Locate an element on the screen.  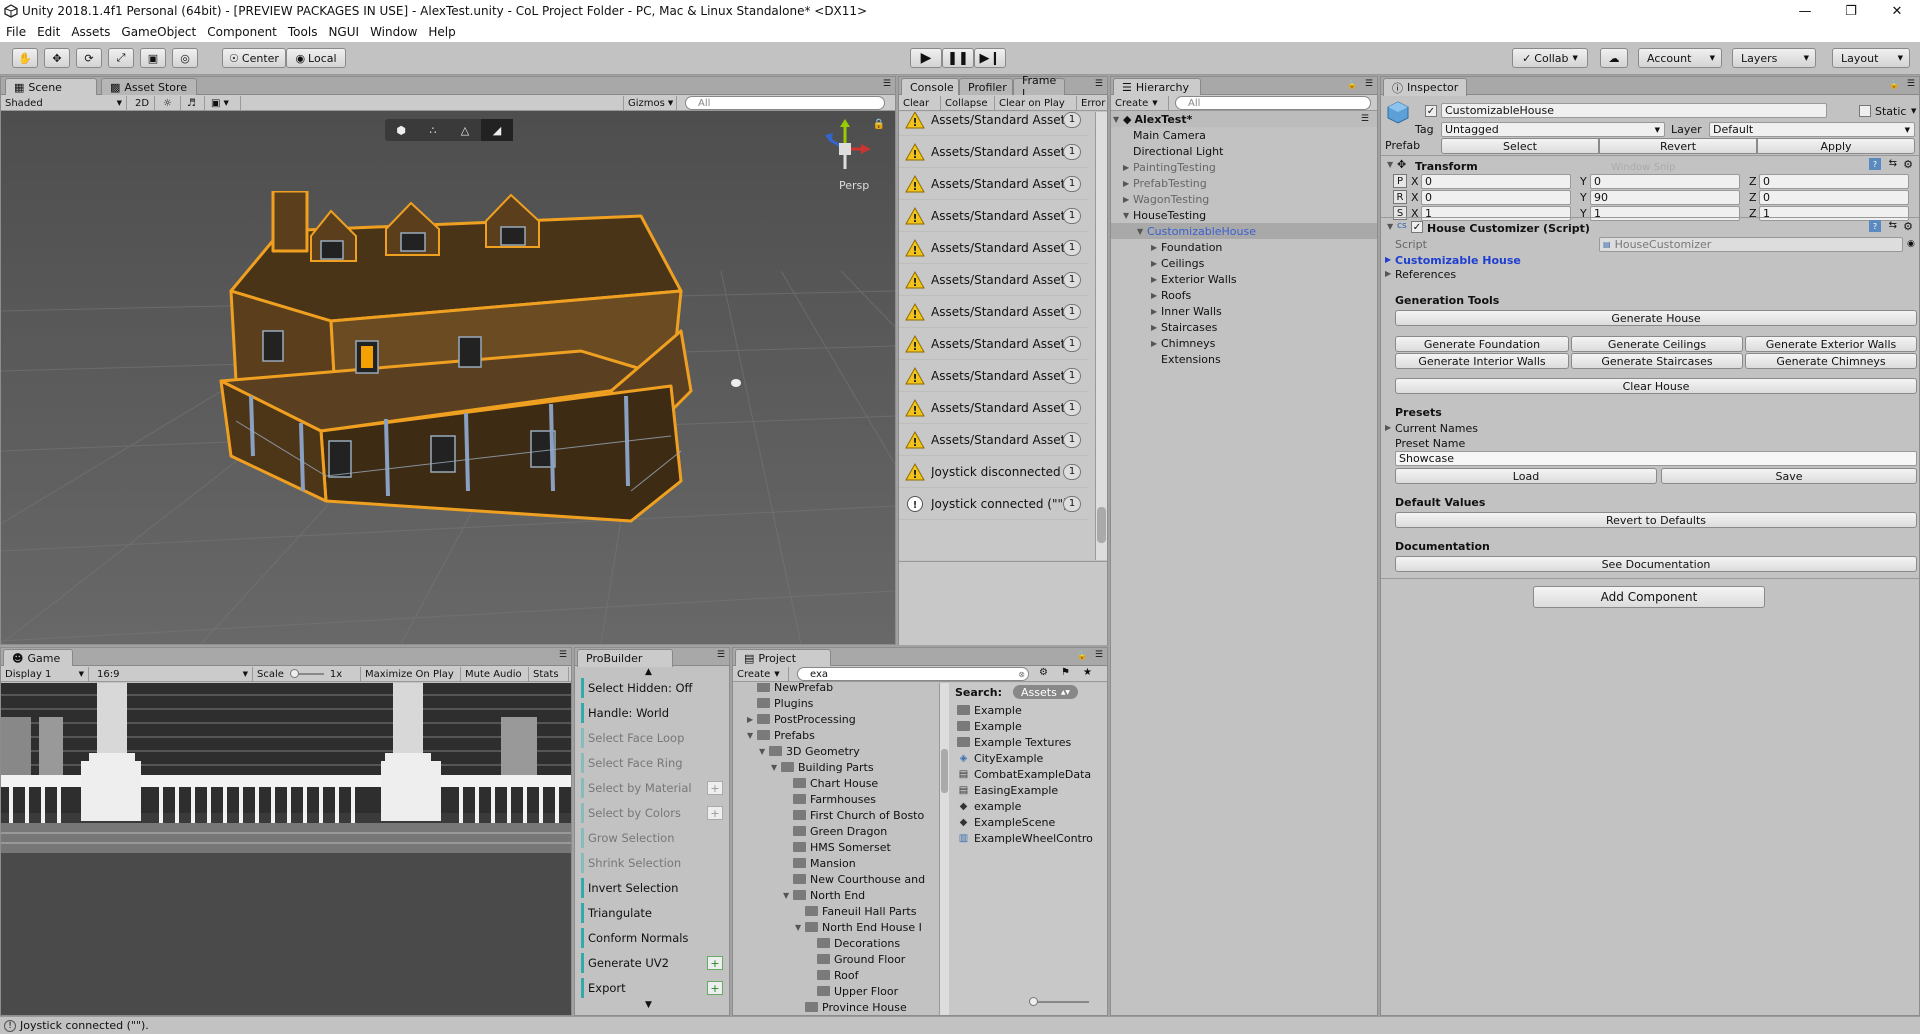
tab-game: ☻ Game is located at coordinates (38, 658).